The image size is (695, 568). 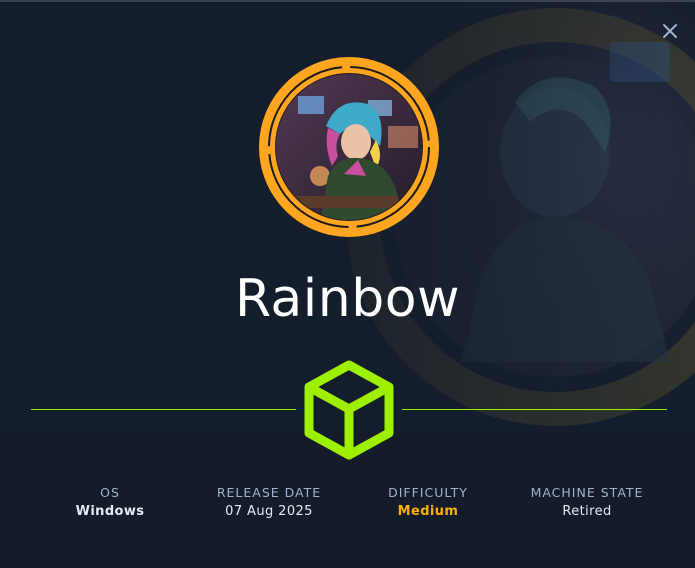 What do you see at coordinates (110, 511) in the screenshot?
I see `info-value-os: Windows` at bounding box center [110, 511].